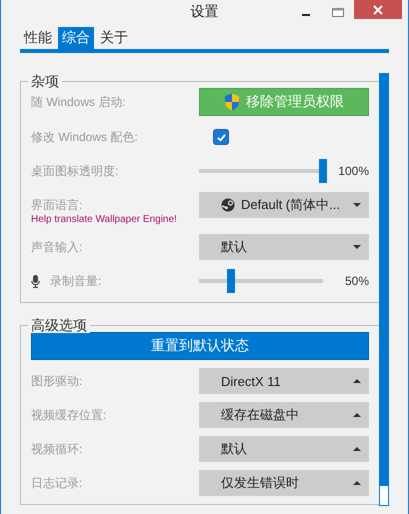  I want to click on translate-link: Help translate Wallpaper Engine!, so click(115, 220).